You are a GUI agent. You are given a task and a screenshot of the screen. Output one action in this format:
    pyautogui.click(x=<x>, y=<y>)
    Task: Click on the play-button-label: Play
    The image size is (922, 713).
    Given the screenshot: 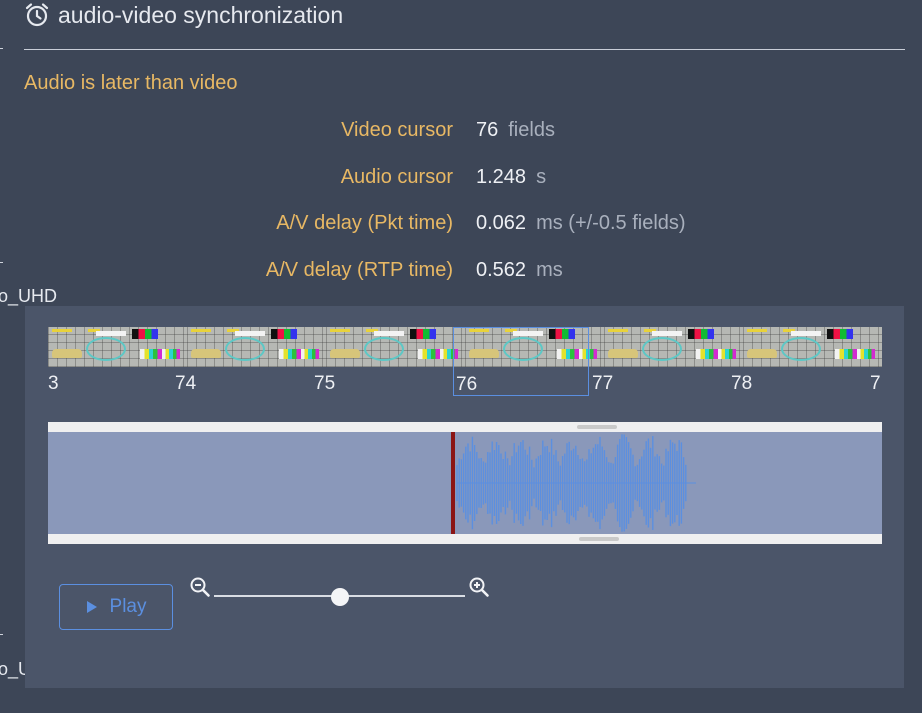 What is the action you would take?
    pyautogui.click(x=128, y=606)
    